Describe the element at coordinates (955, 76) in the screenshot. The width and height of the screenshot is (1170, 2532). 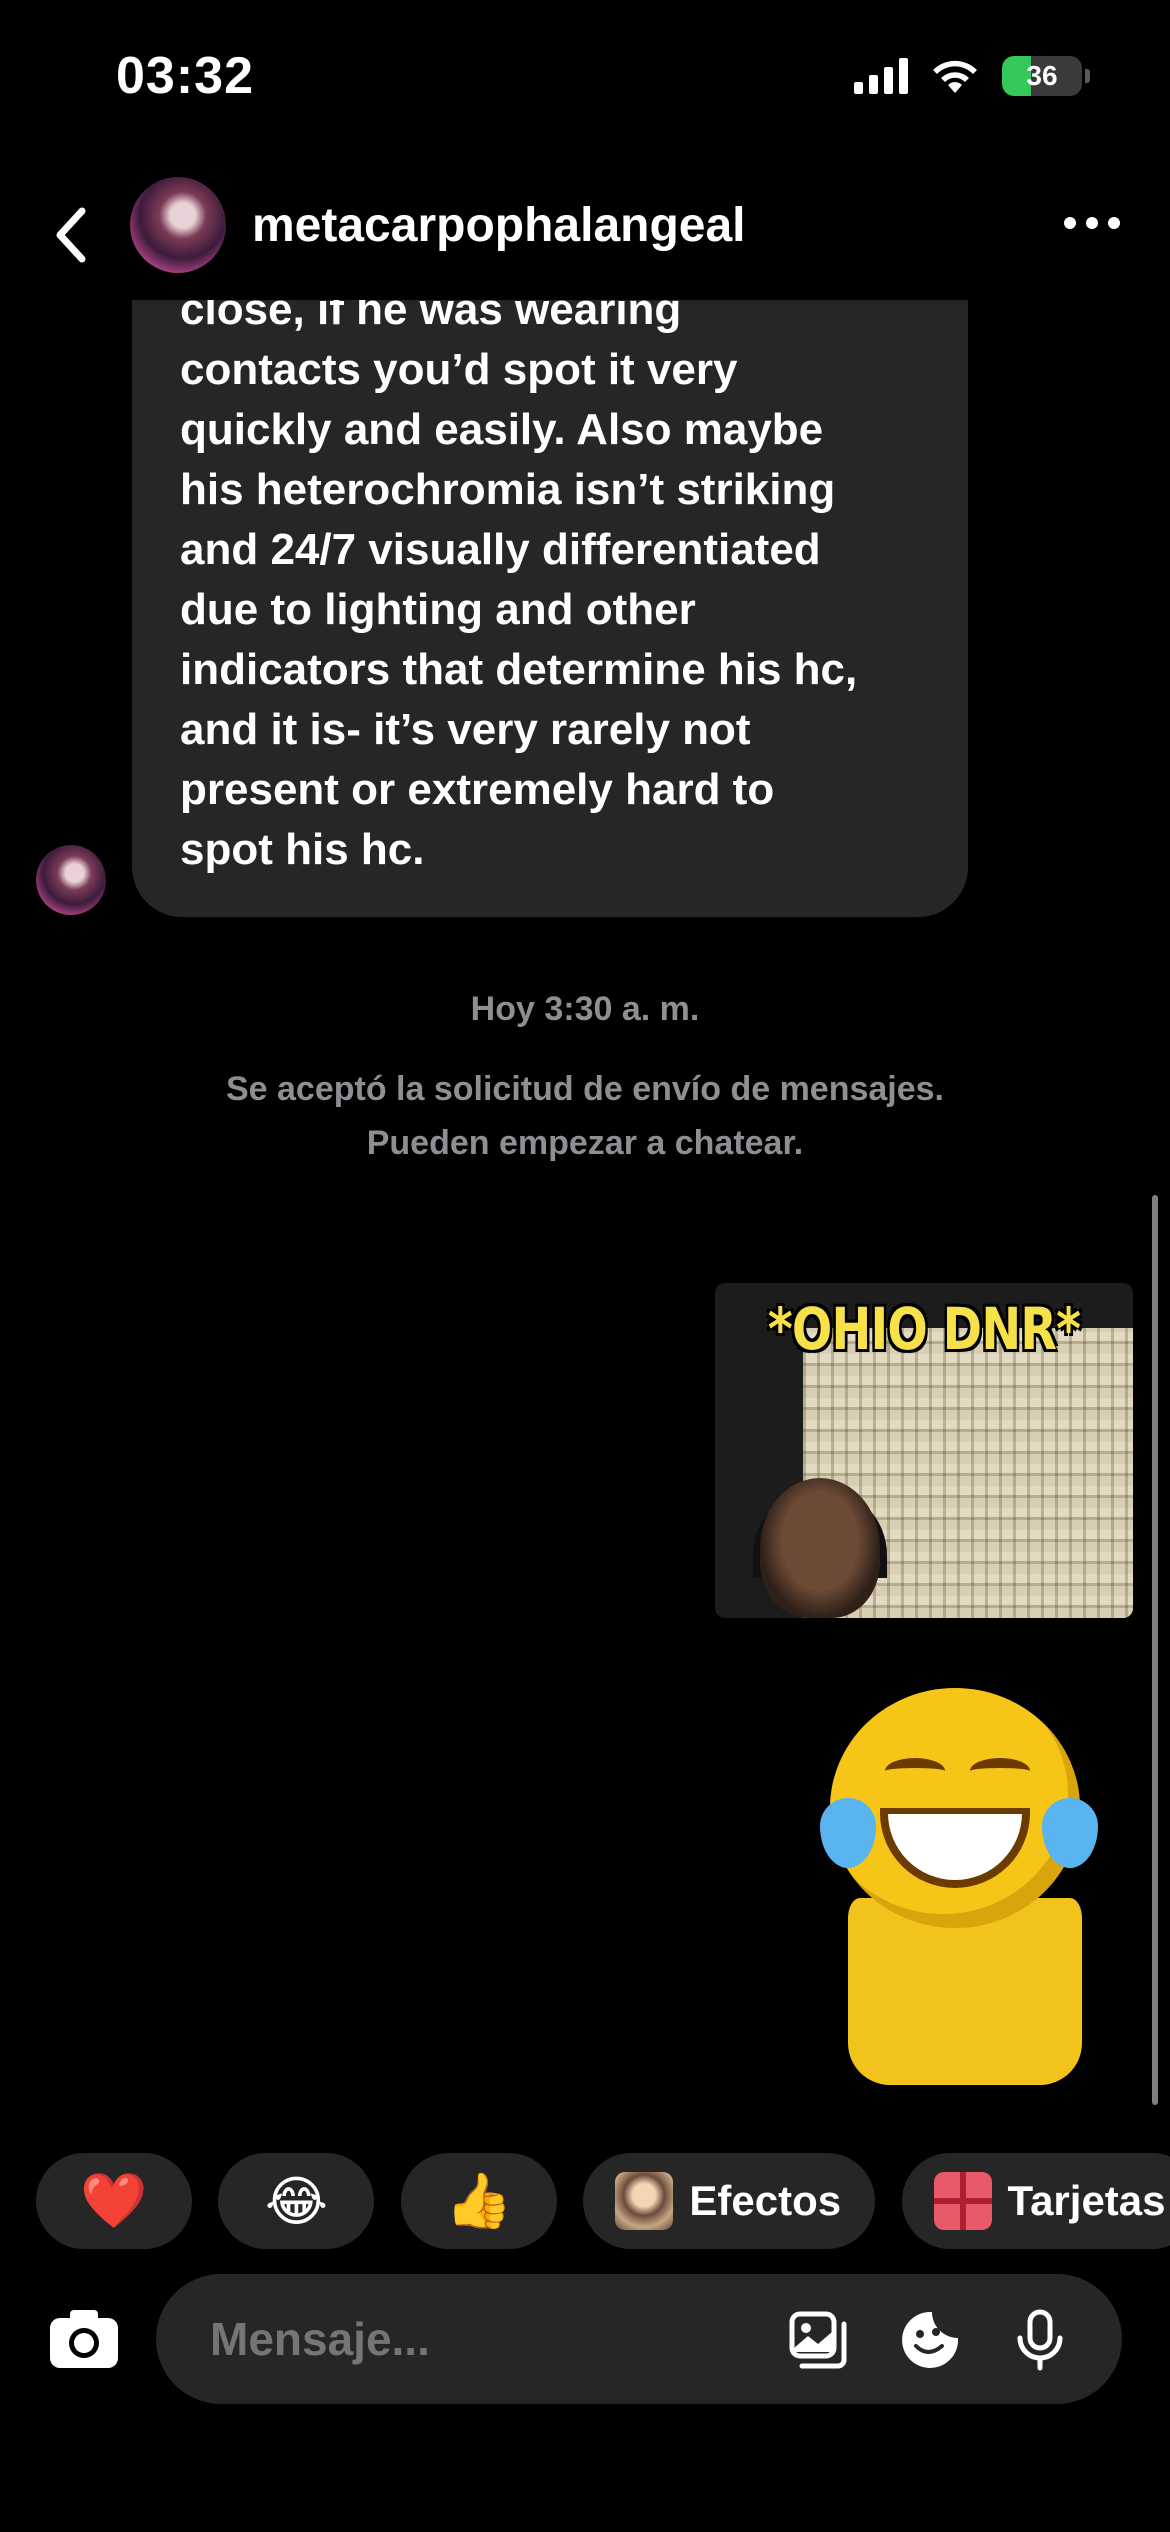
I see `wifi-icon` at that location.